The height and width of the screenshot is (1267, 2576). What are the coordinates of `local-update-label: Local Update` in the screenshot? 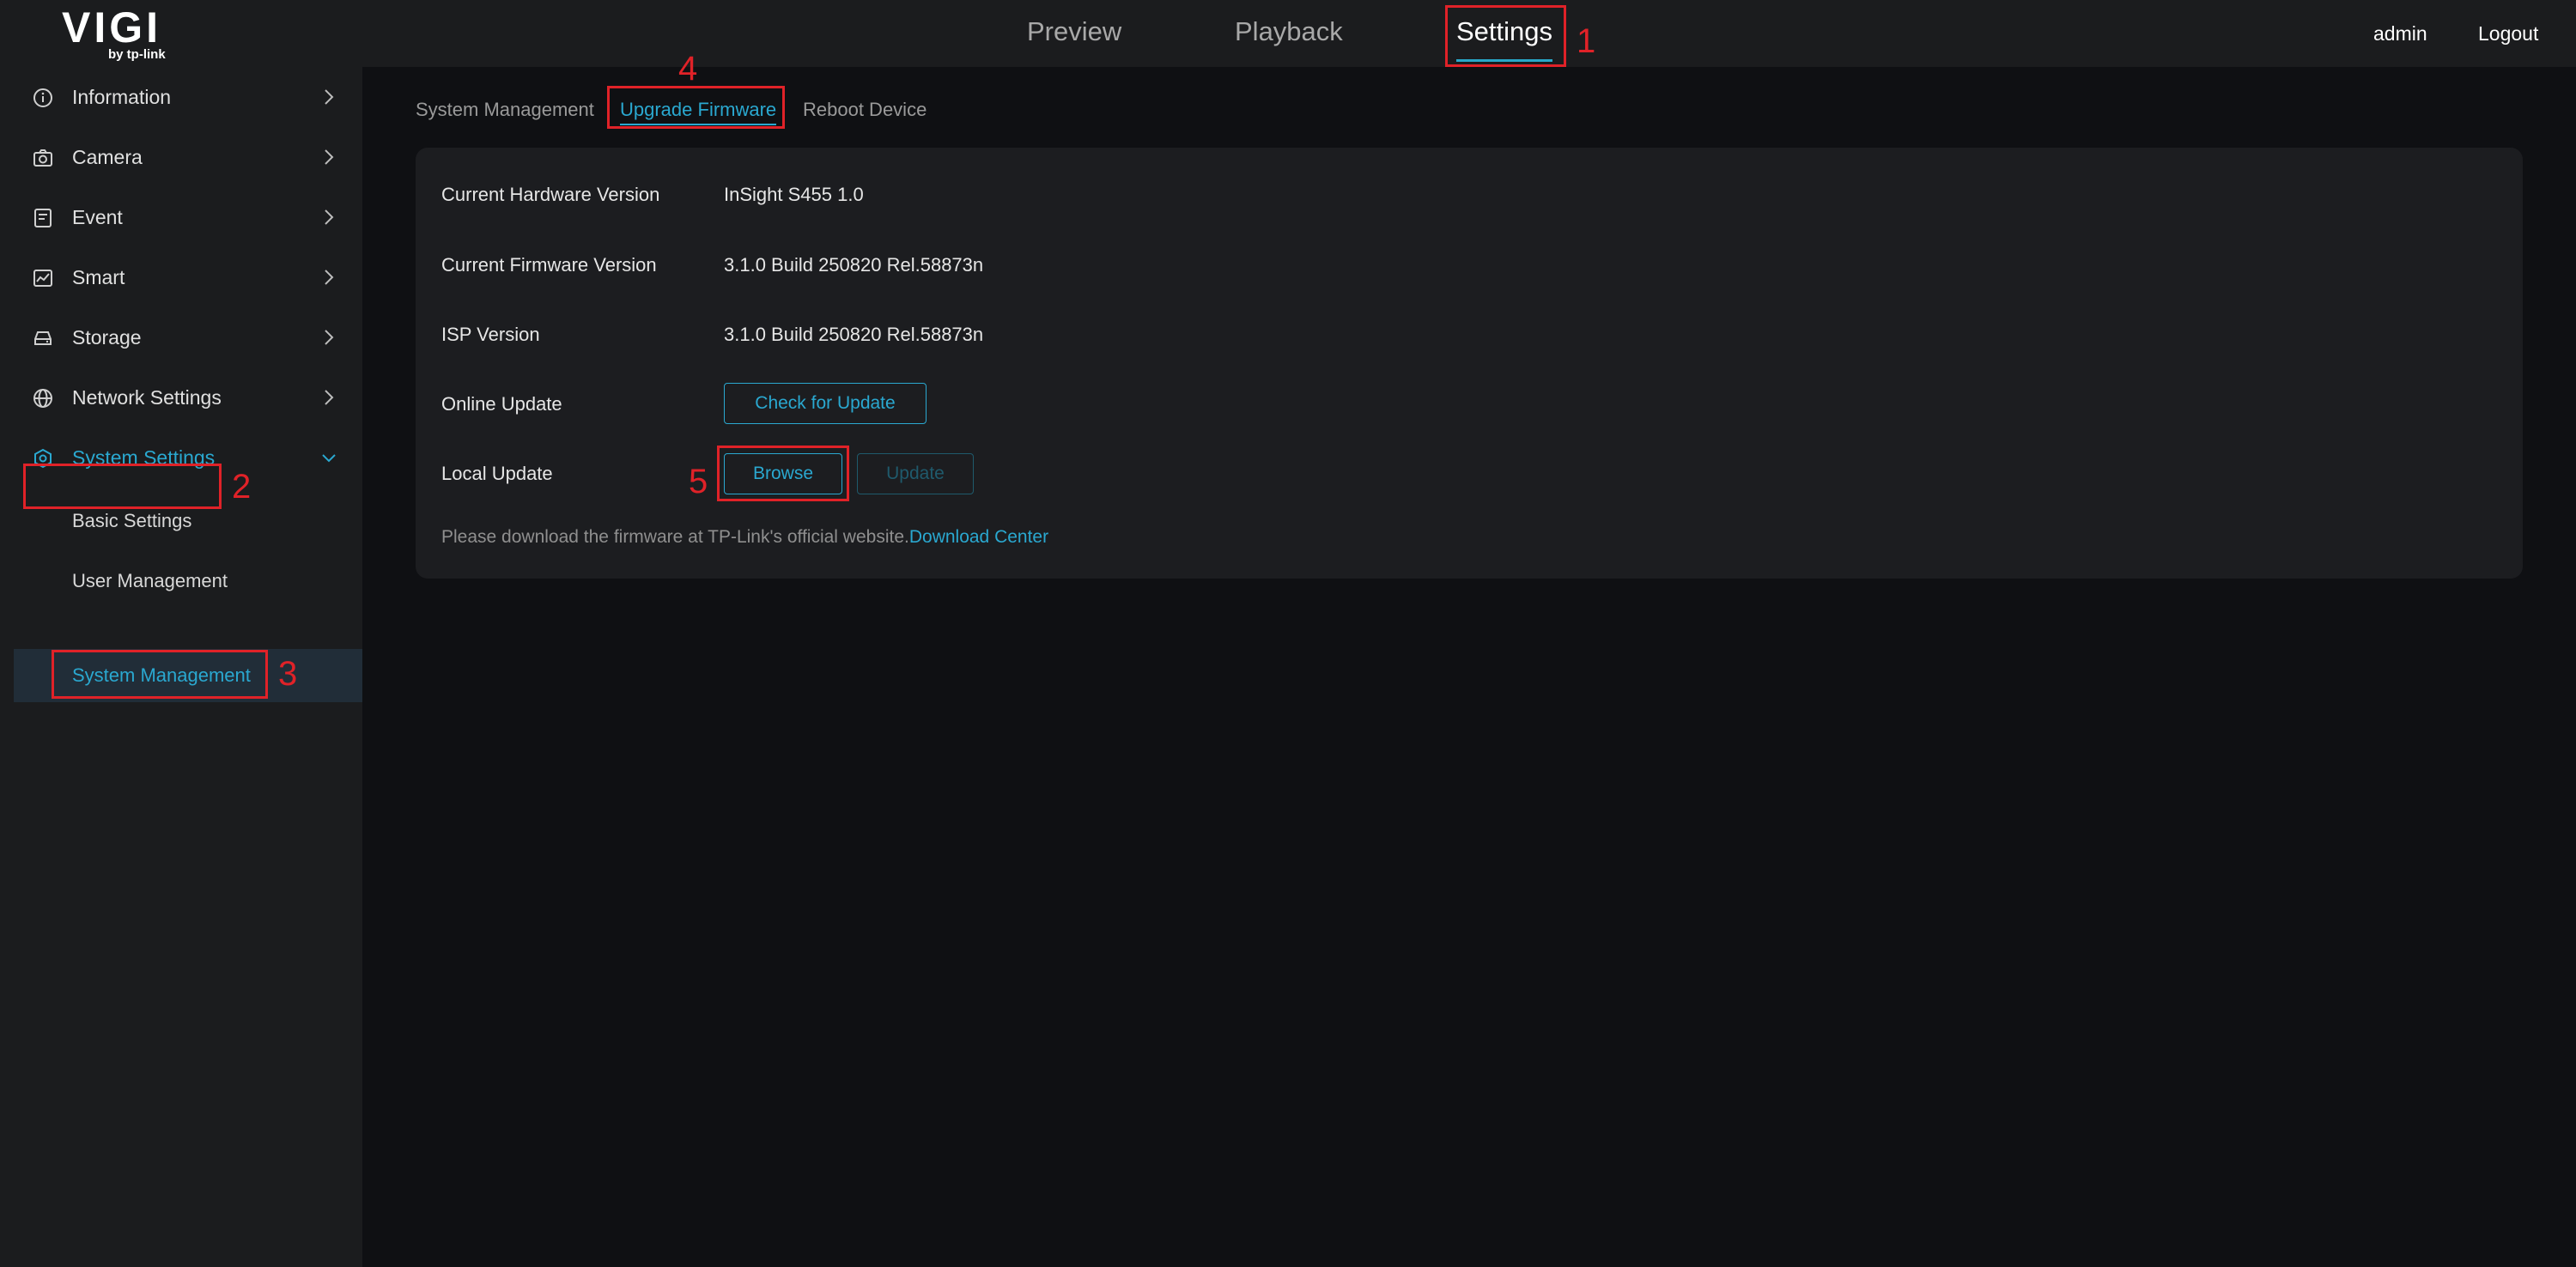 It's located at (497, 474).